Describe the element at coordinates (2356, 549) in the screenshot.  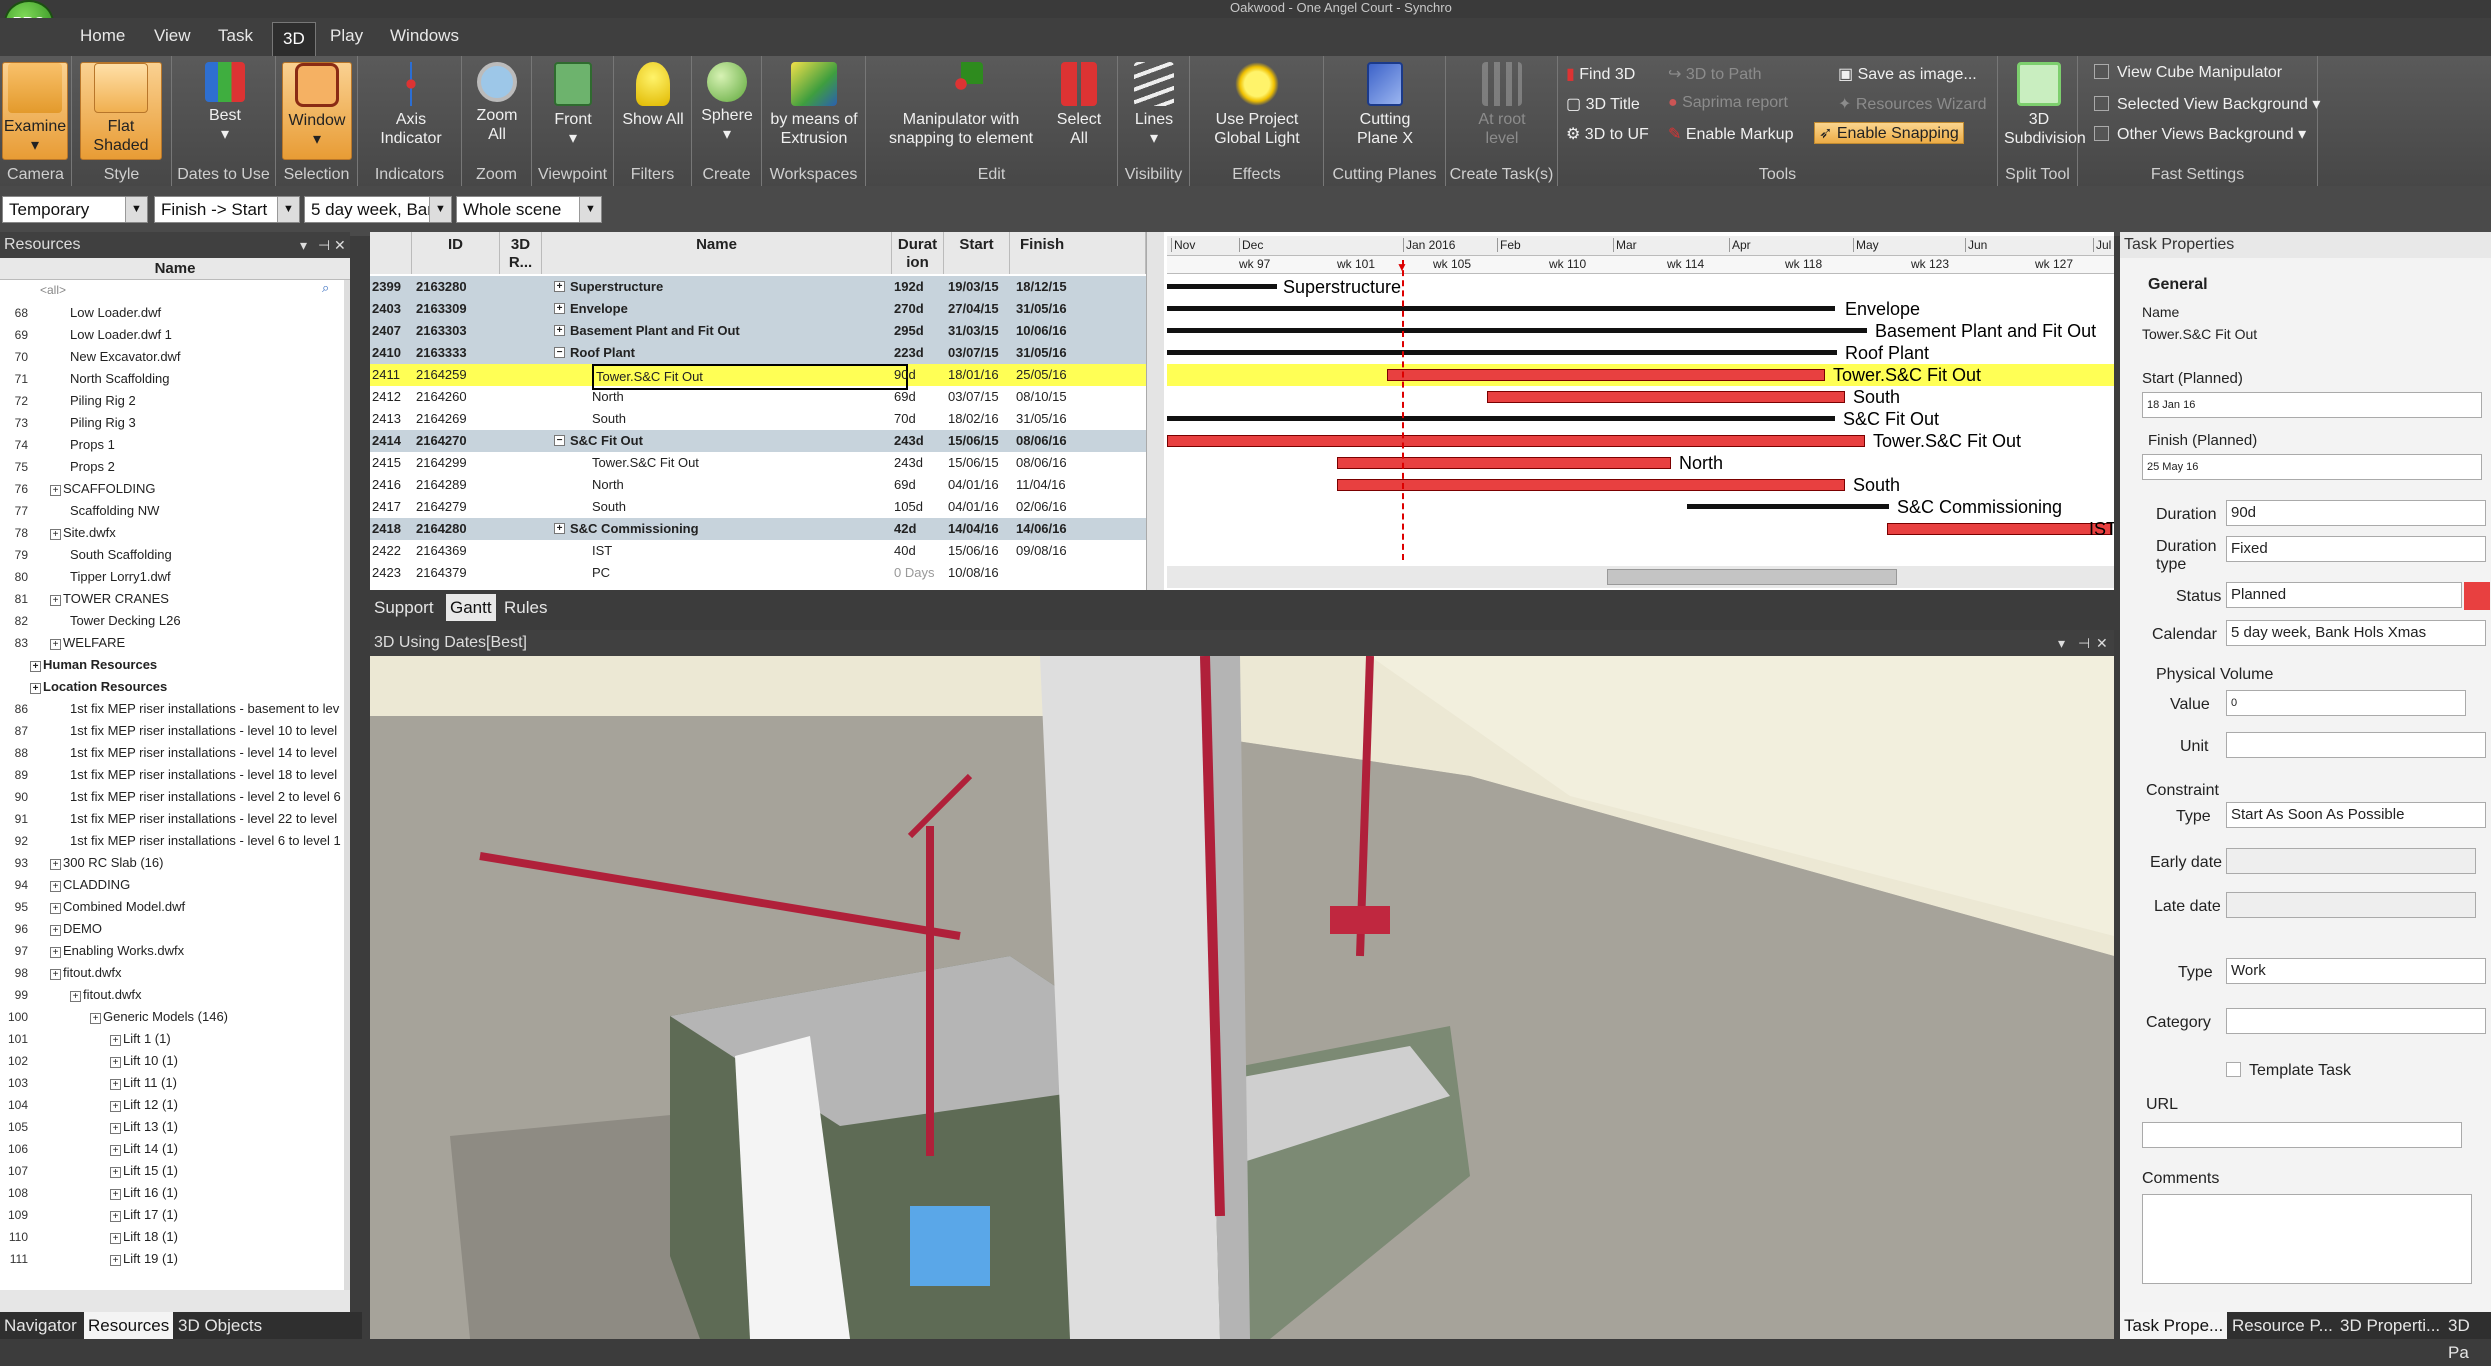
I see `duration-type-select: Fixed` at that location.